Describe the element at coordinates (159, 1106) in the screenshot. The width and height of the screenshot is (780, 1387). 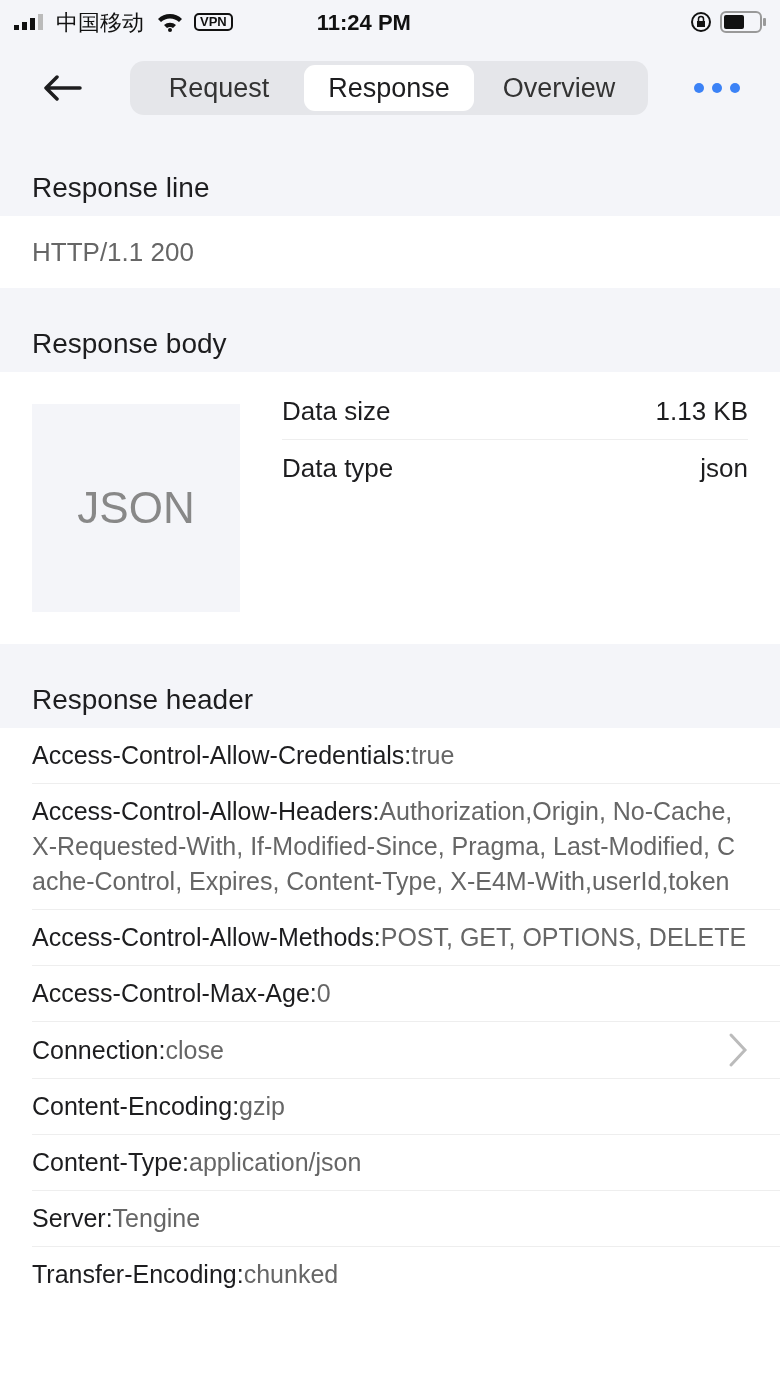
I see `header-entry: Content-Encoding:gzip` at that location.